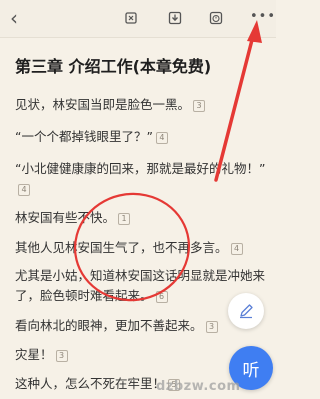 This screenshot has height=399, width=320. I want to click on write-comment-button, so click(246, 311).